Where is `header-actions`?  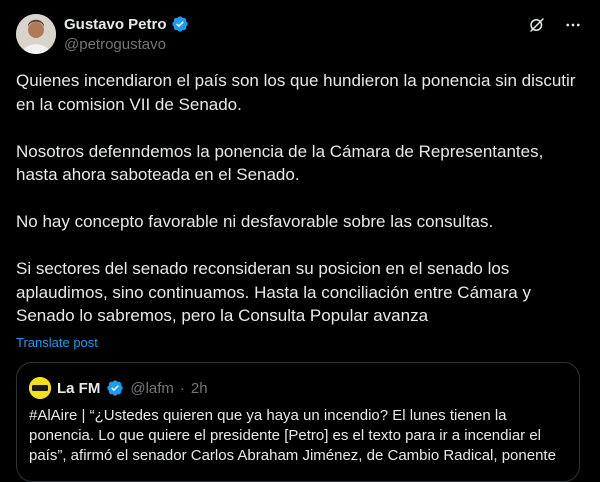
header-actions is located at coordinates (555, 25).